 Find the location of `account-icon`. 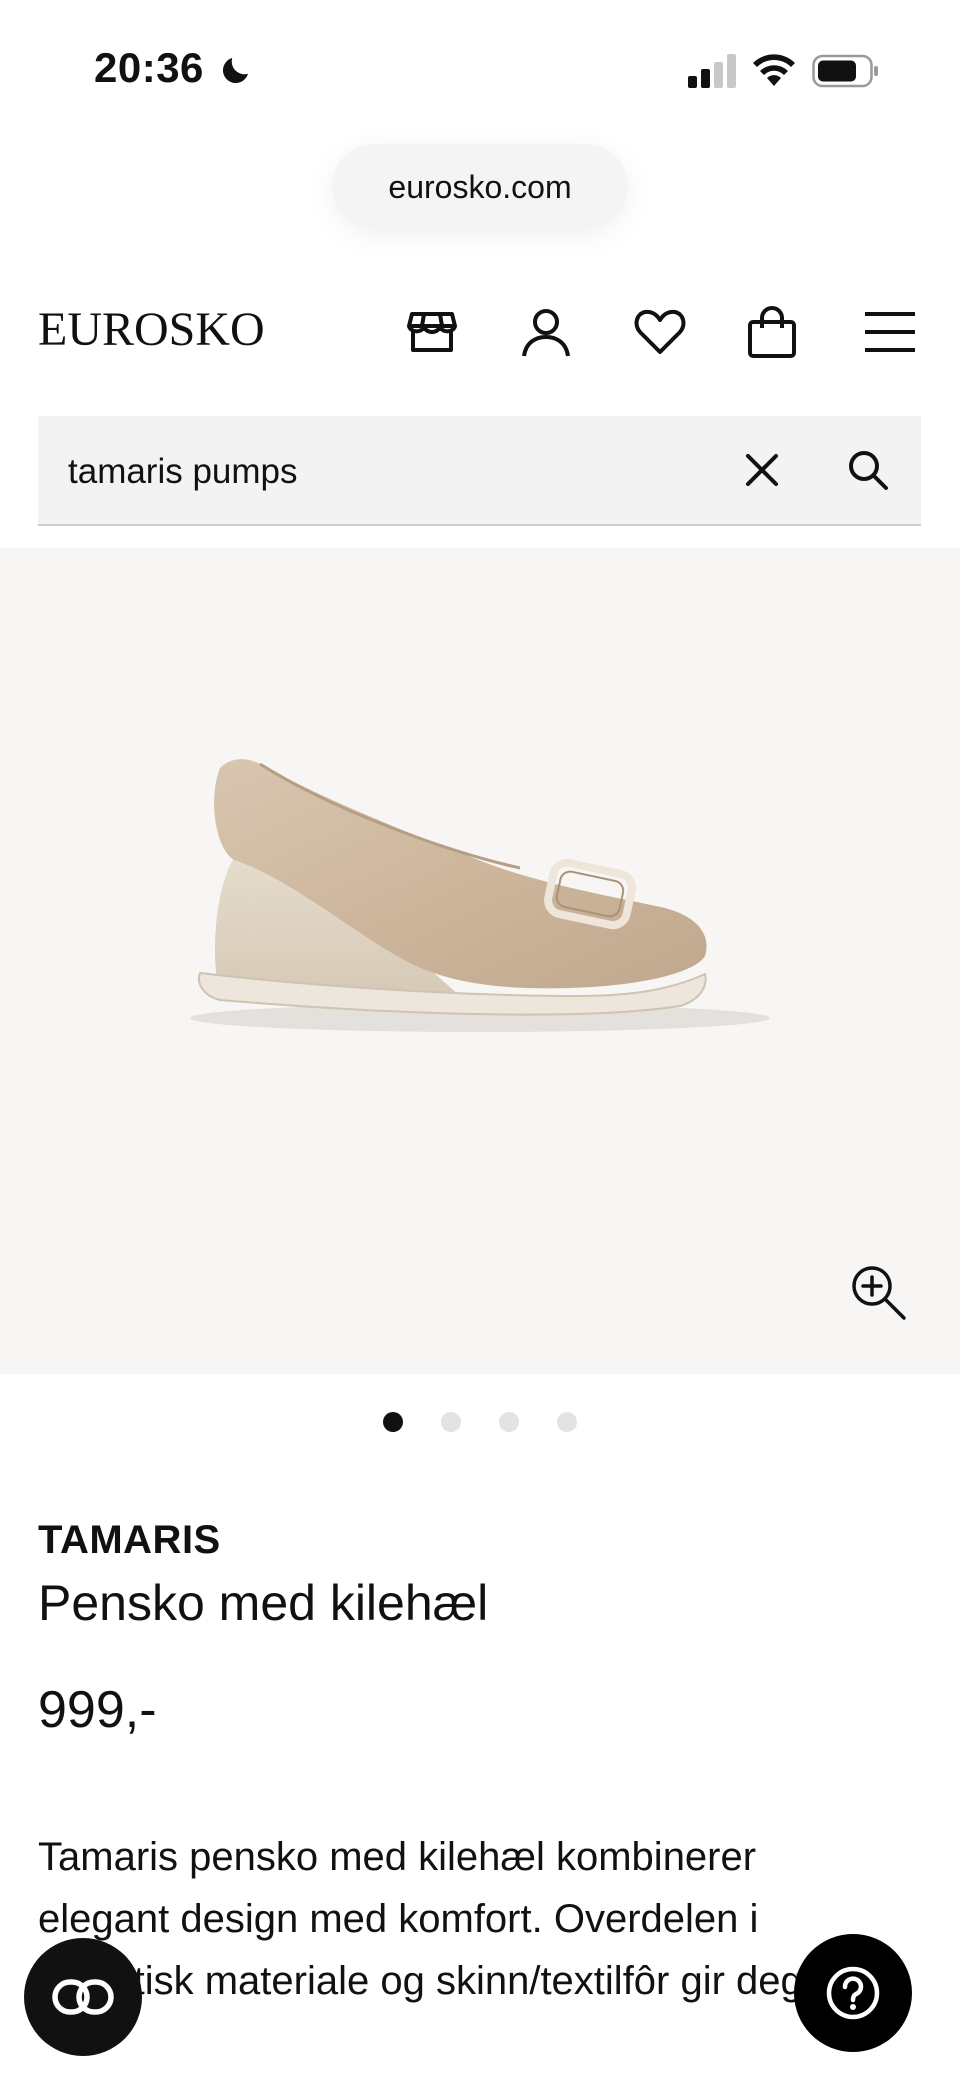

account-icon is located at coordinates (546, 332).